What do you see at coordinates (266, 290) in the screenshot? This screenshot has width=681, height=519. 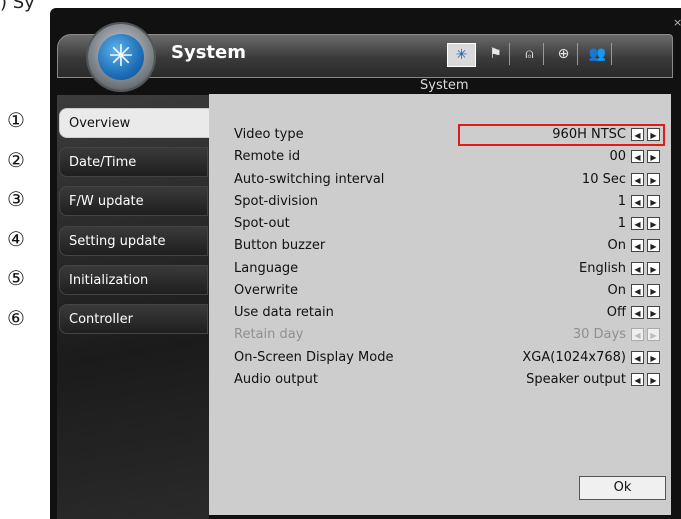 I see `setting-label: Overwrite` at bounding box center [266, 290].